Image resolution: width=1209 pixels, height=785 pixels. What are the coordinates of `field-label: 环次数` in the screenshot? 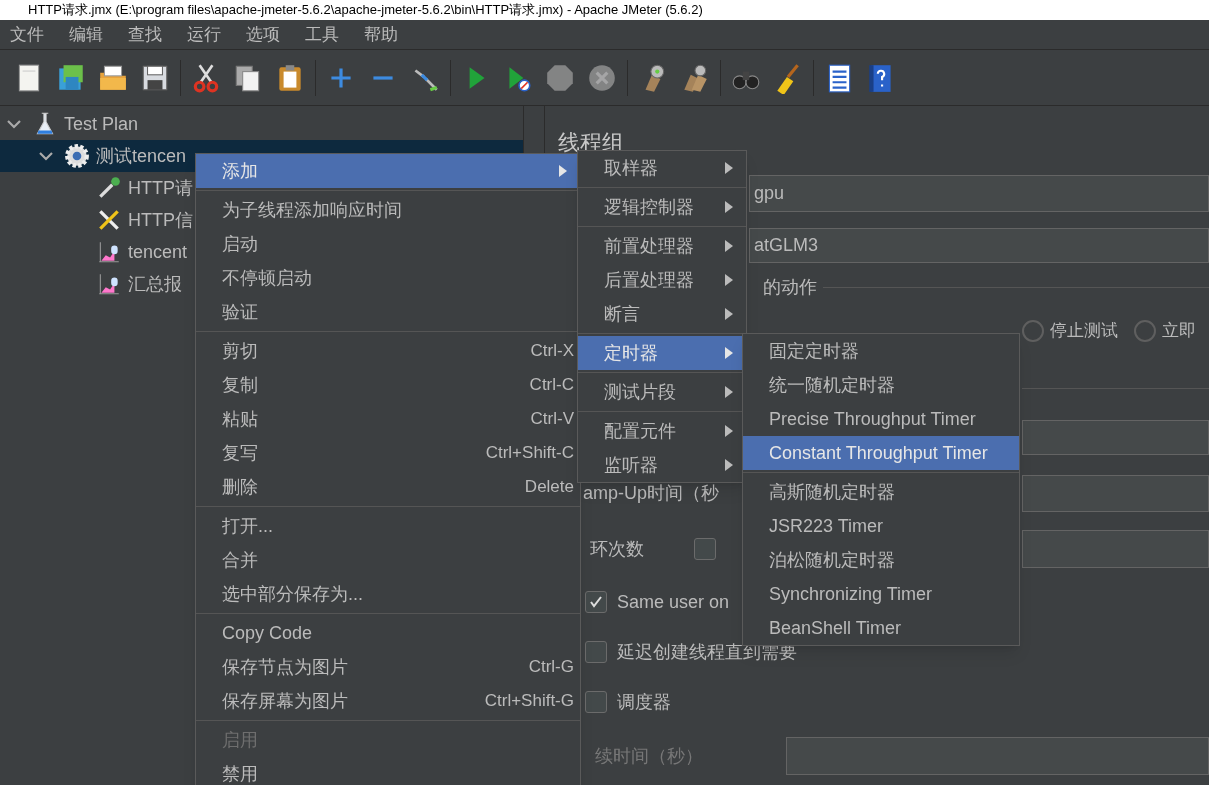 It's located at (617, 549).